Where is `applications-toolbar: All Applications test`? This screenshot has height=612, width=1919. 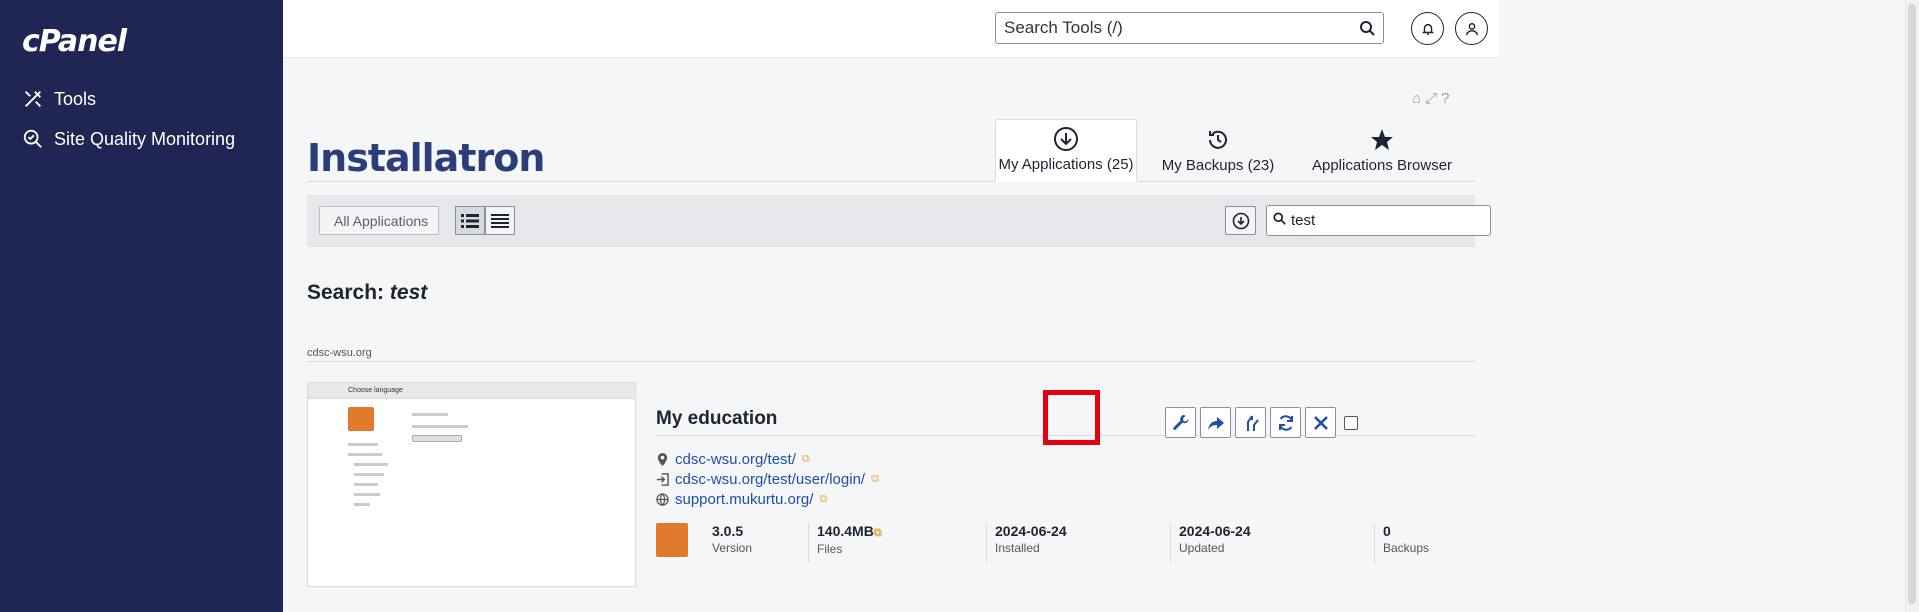
applications-toolbar: All Applications test is located at coordinates (899, 221).